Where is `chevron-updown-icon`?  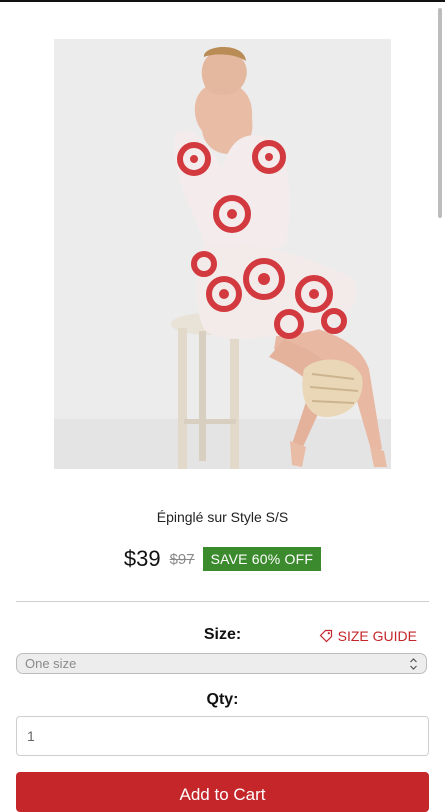 chevron-updown-icon is located at coordinates (413, 664).